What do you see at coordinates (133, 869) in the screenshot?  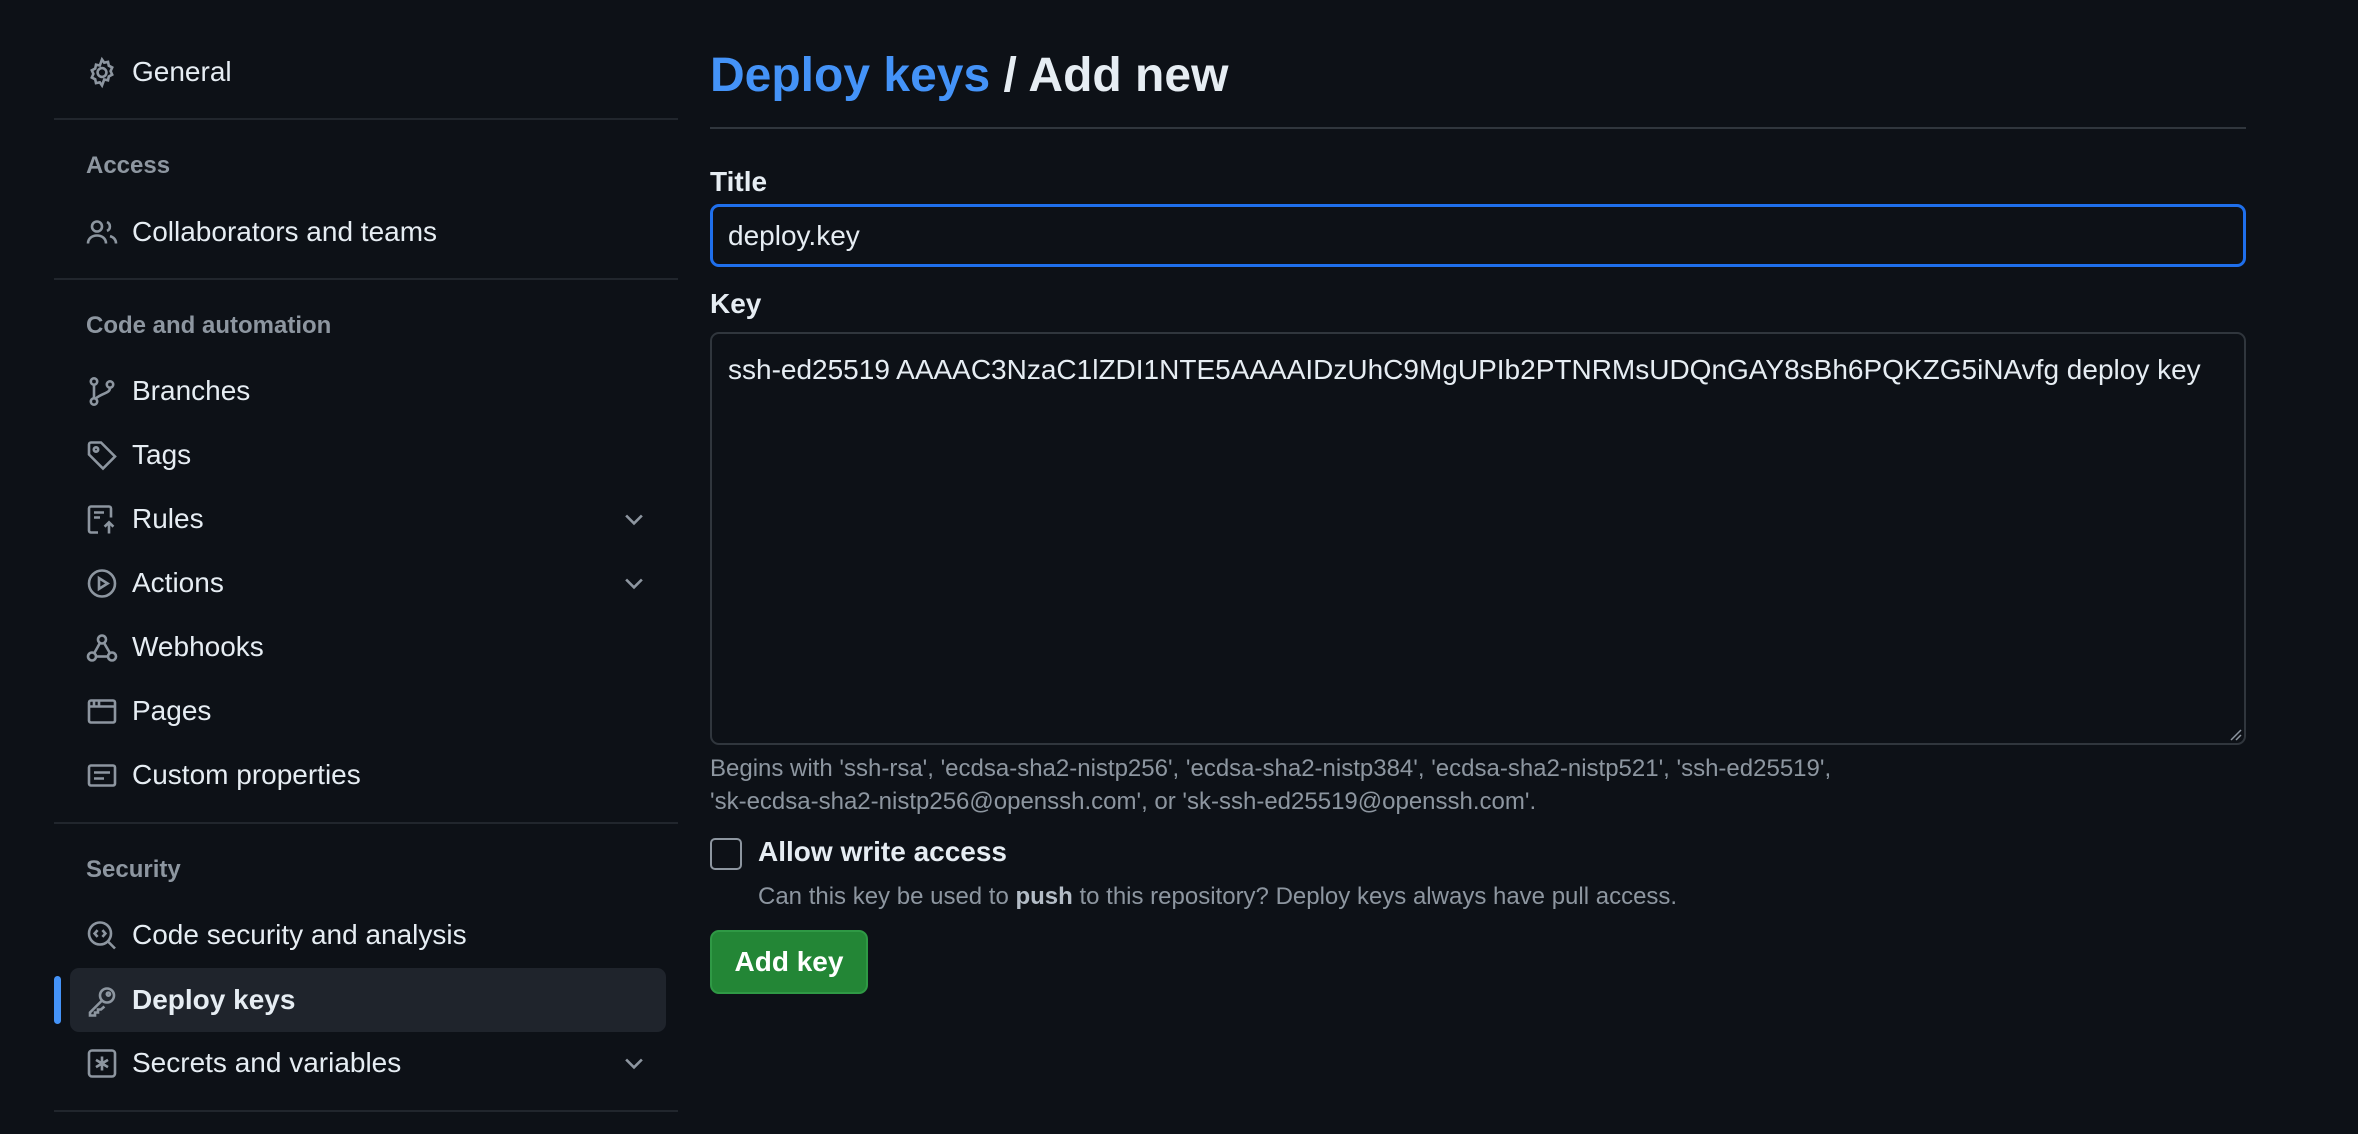 I see `section-heading-security: Security` at bounding box center [133, 869].